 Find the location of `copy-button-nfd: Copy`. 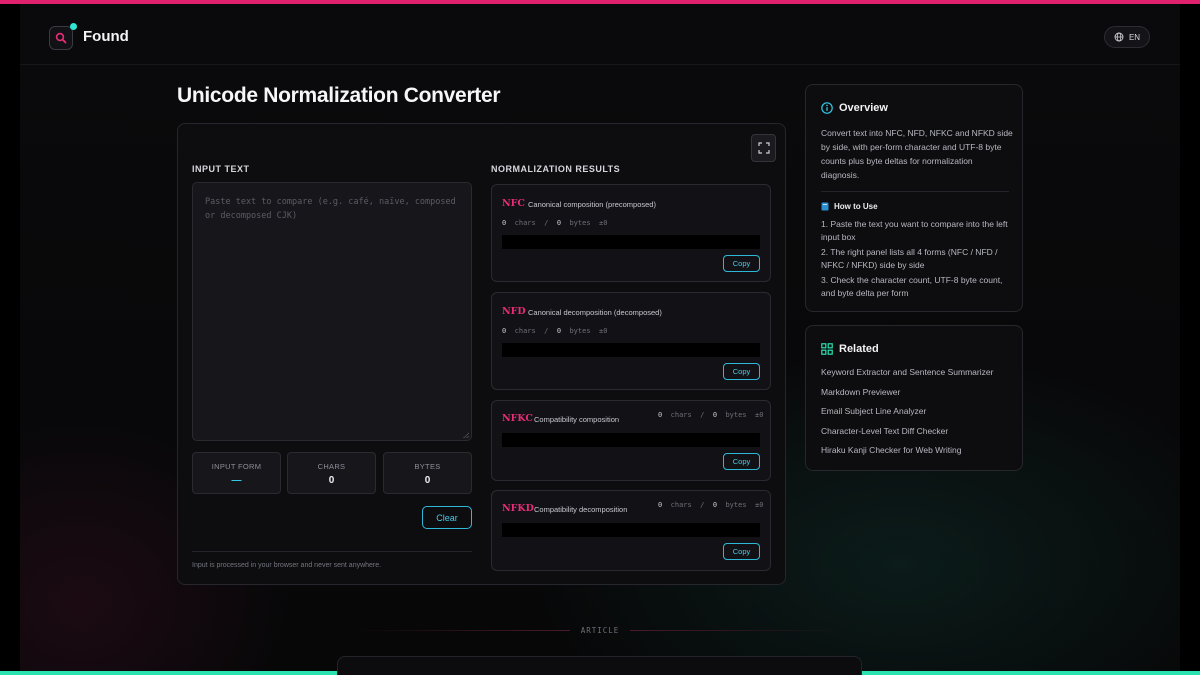

copy-button-nfd: Copy is located at coordinates (741, 371).